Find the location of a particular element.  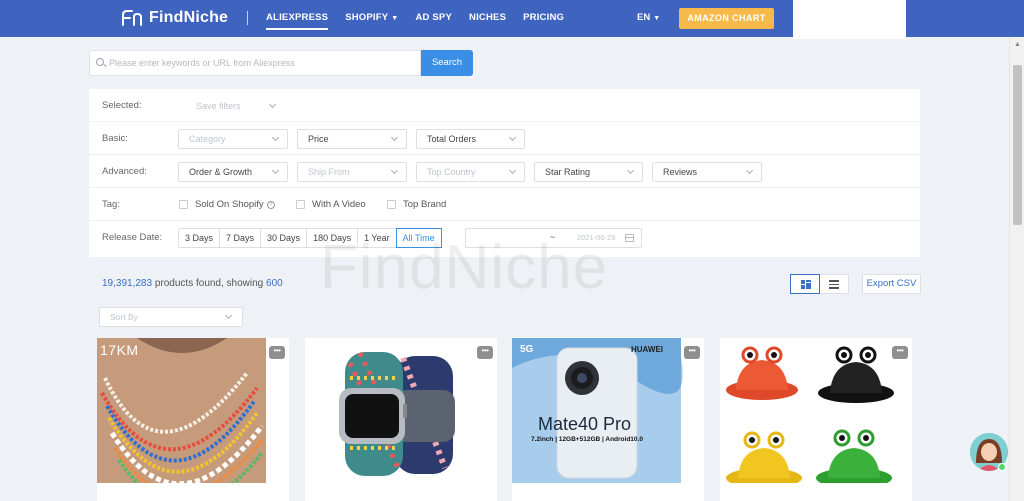

scrollbar-thumb is located at coordinates (1017, 145).